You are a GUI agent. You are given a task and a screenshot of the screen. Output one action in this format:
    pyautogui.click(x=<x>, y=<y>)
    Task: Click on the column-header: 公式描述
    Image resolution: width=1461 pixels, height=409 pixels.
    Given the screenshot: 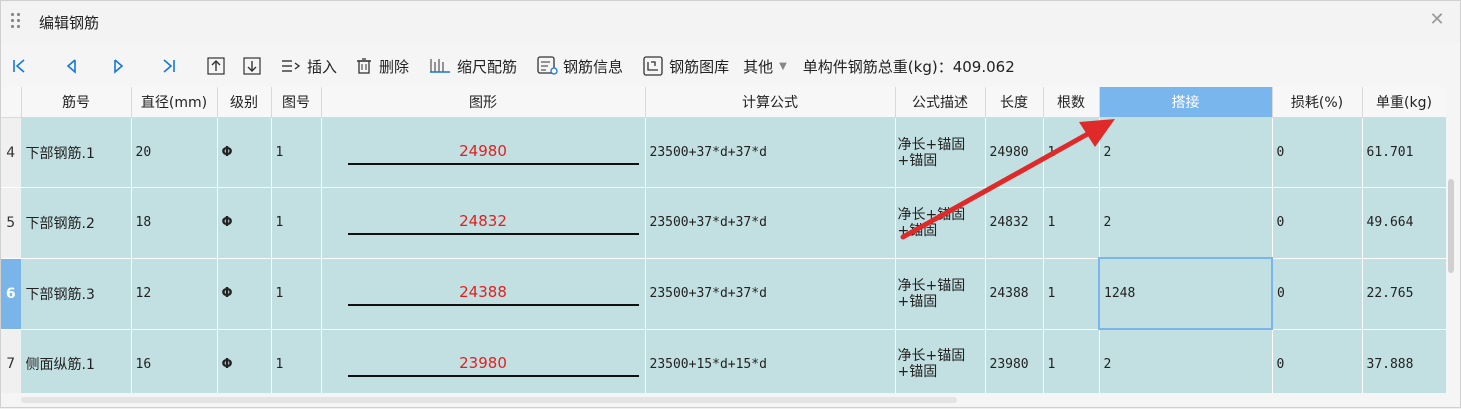 What is the action you would take?
    pyautogui.click(x=940, y=102)
    